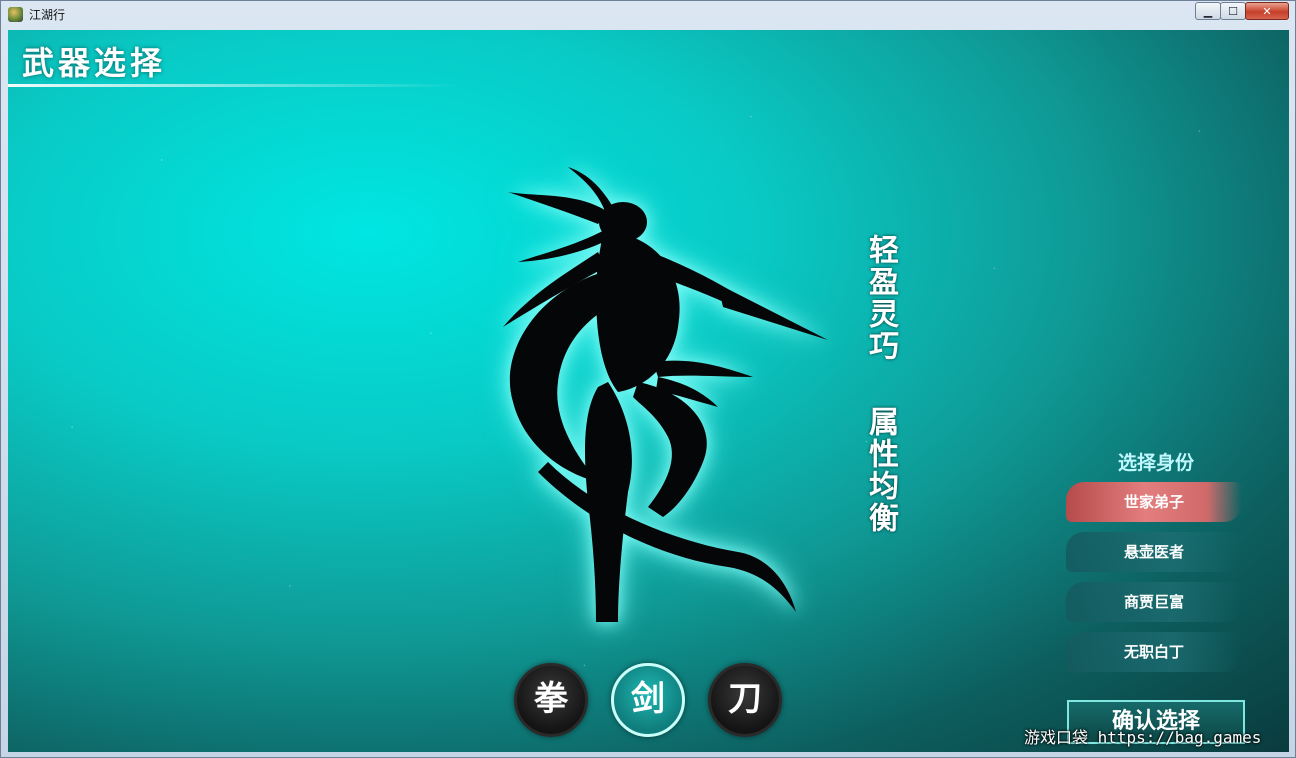 This screenshot has width=1296, height=758. I want to click on identity-option-doctor: 悬壶医者, so click(1154, 552).